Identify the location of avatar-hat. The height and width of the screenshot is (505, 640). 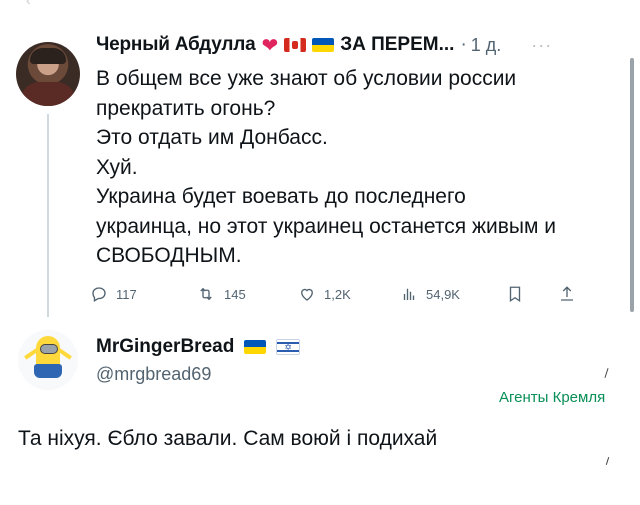
(48, 56).